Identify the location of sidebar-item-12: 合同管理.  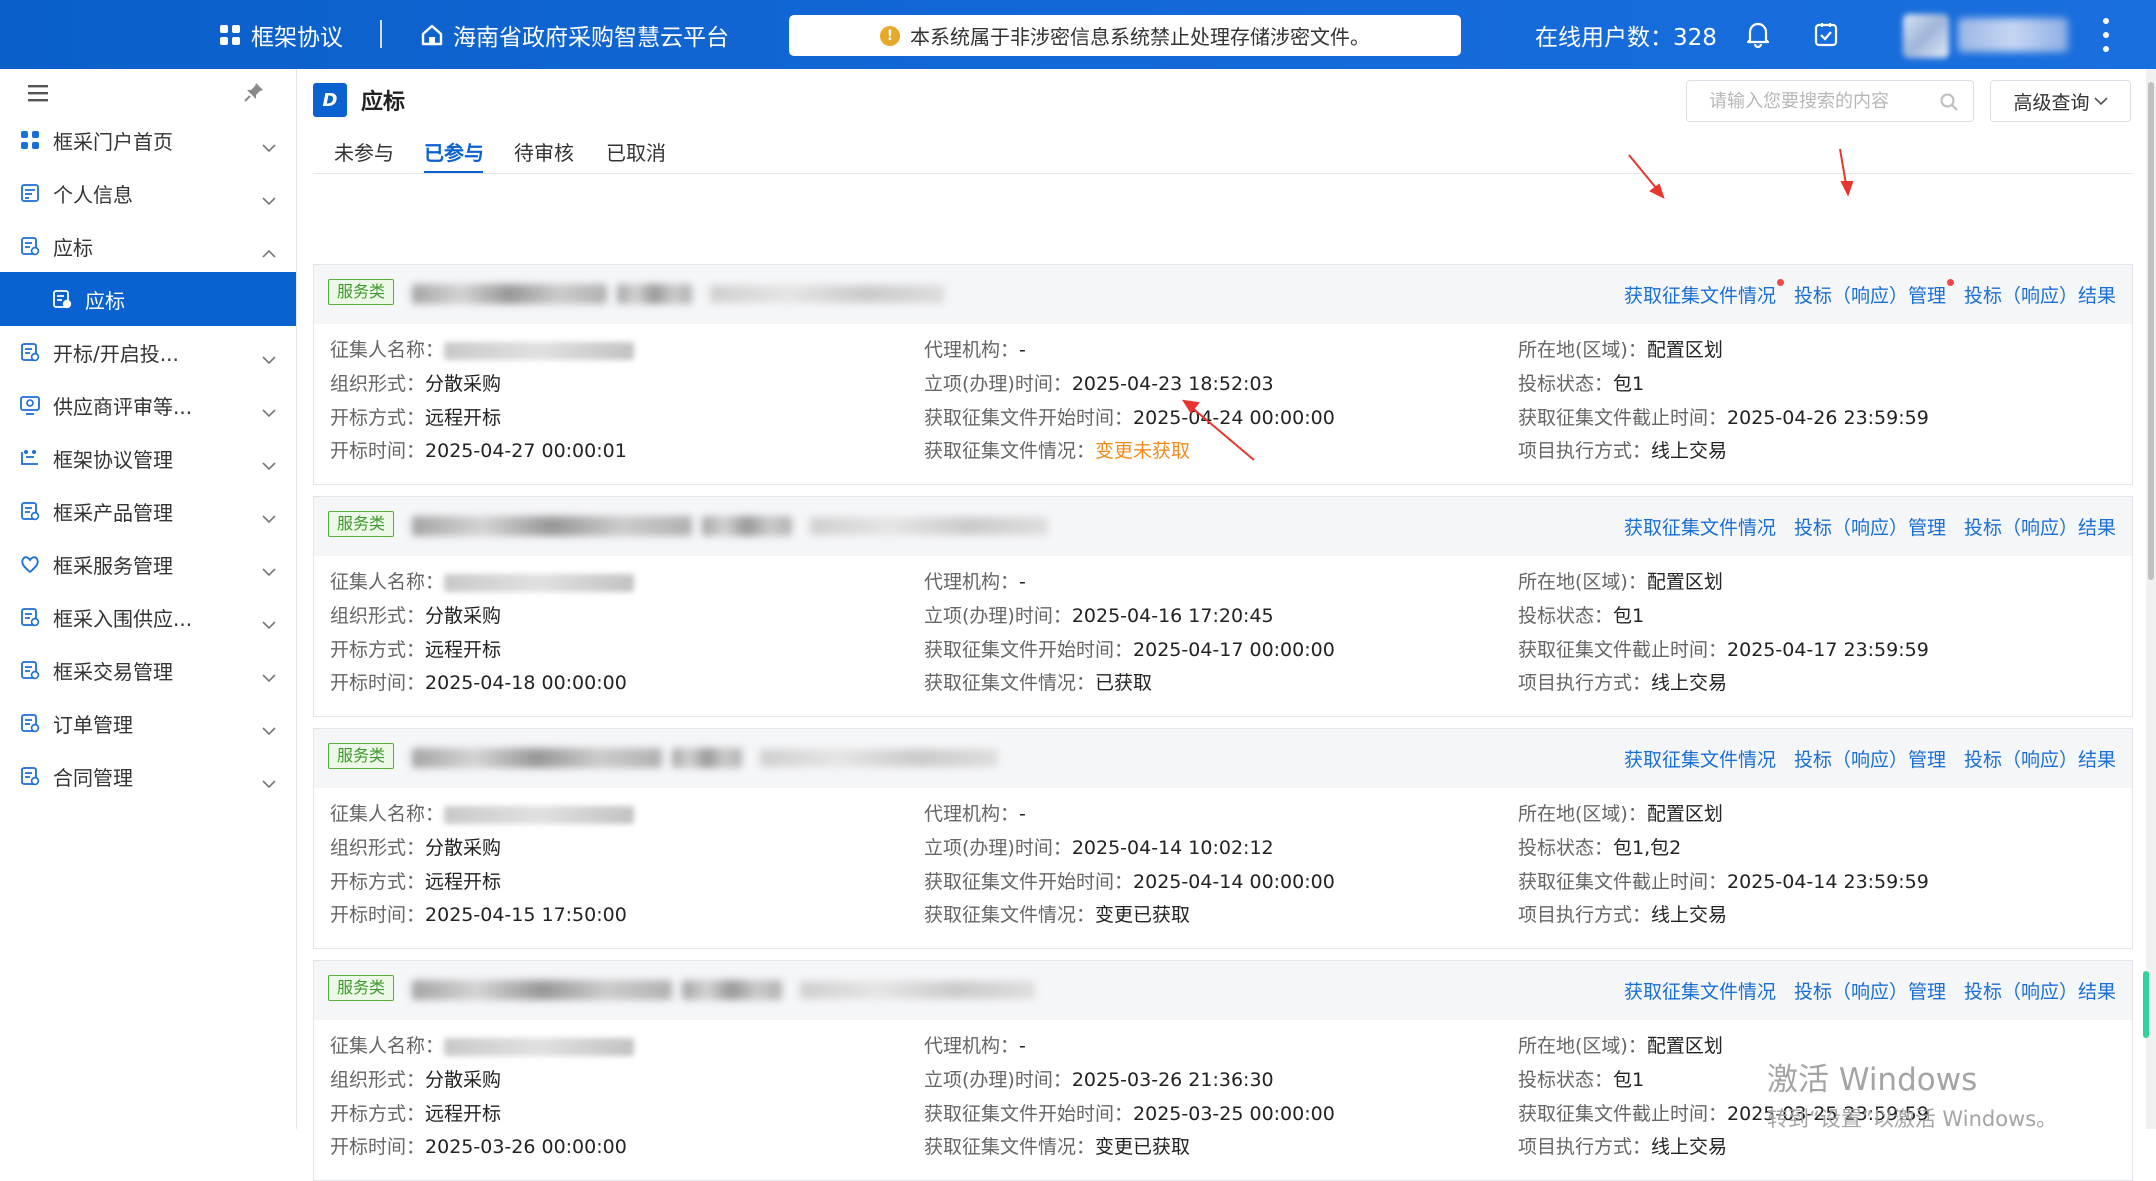
(148, 776).